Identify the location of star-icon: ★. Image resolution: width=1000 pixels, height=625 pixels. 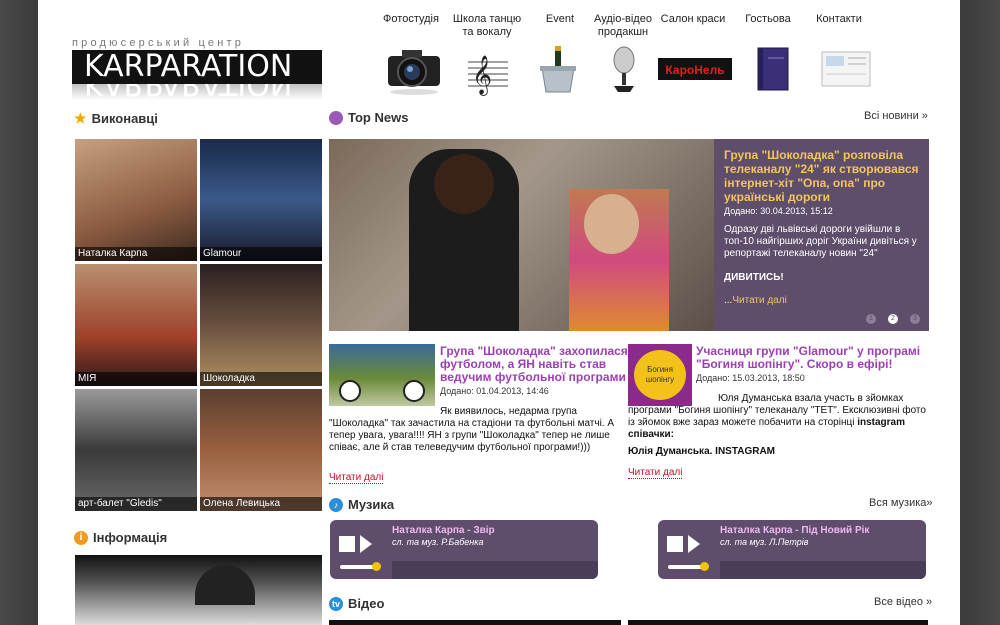
(80, 118).